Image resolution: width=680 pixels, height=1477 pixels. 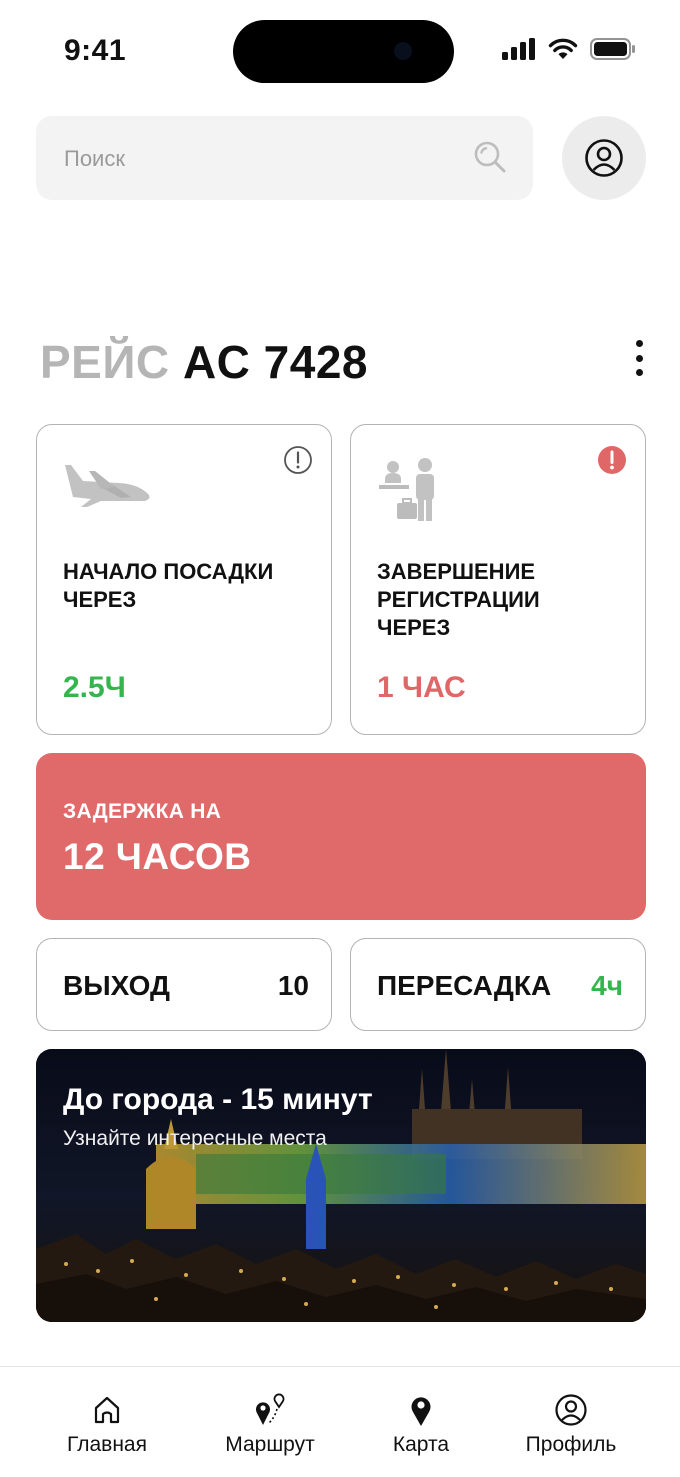 What do you see at coordinates (612, 49) in the screenshot?
I see `battery-icon` at bounding box center [612, 49].